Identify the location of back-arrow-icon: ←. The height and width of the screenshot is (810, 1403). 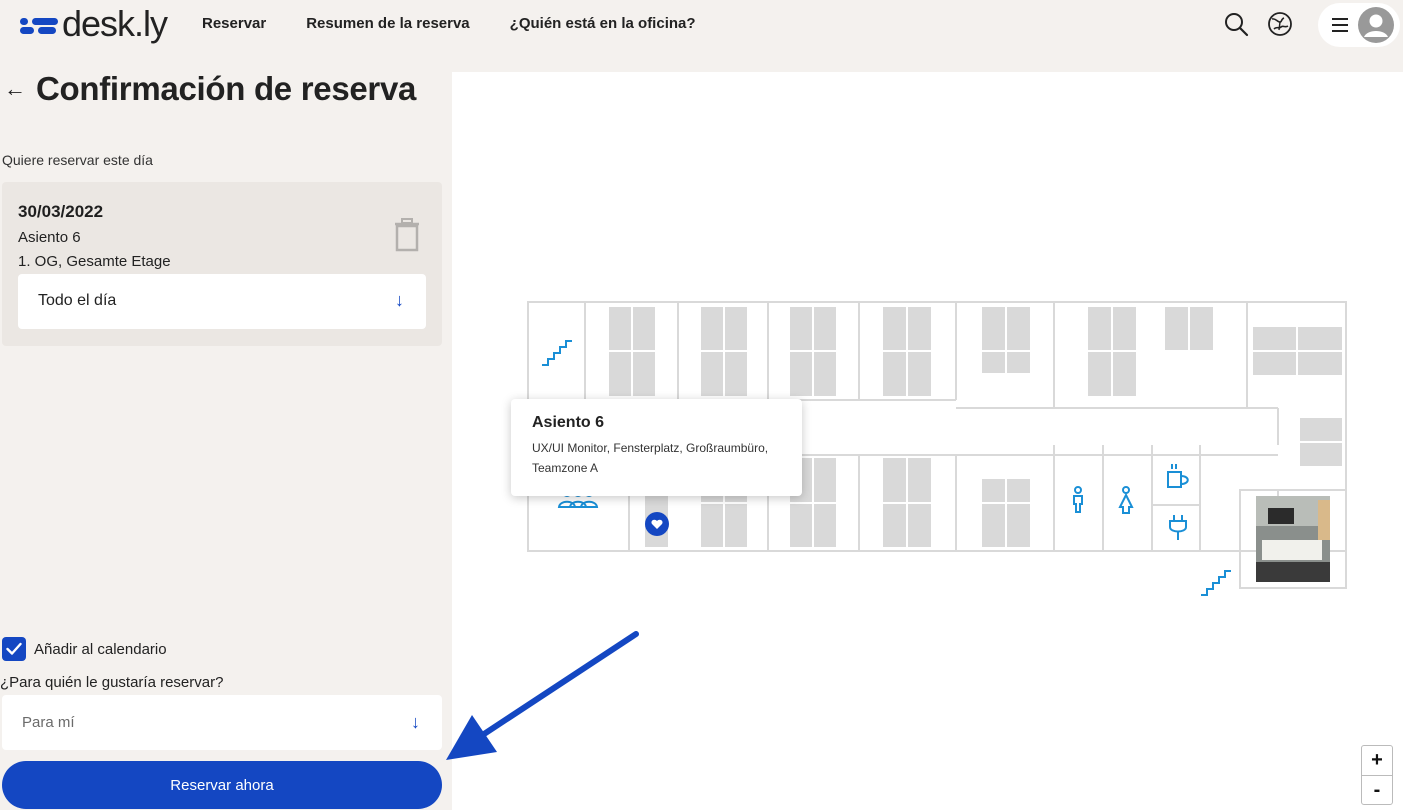
(15, 89).